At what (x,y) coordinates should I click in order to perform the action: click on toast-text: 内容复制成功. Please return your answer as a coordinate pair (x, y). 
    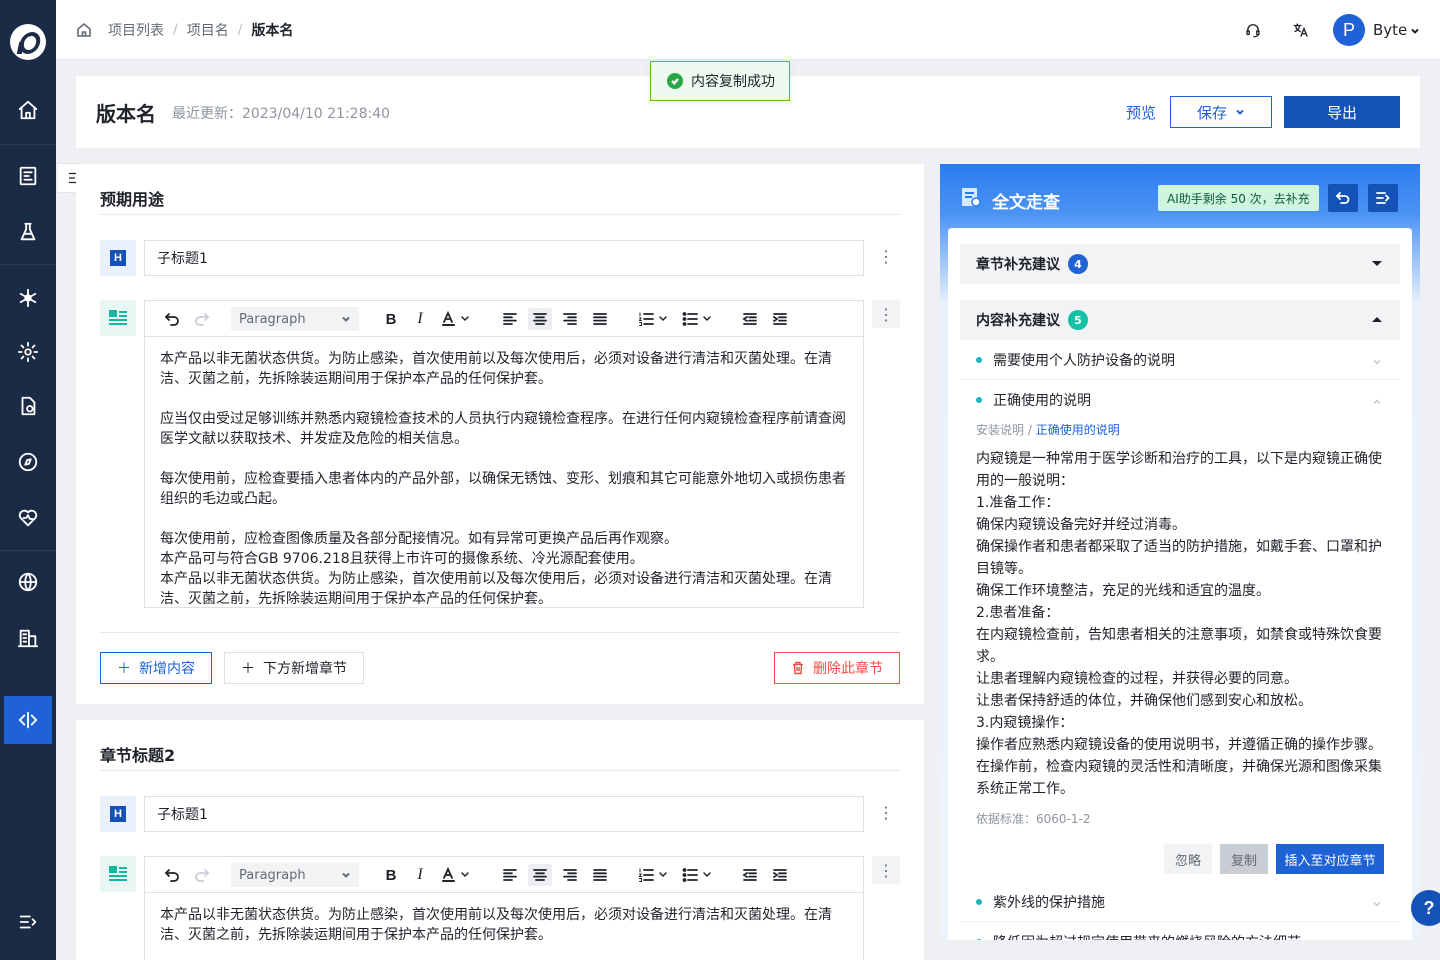
    Looking at the image, I should click on (733, 82).